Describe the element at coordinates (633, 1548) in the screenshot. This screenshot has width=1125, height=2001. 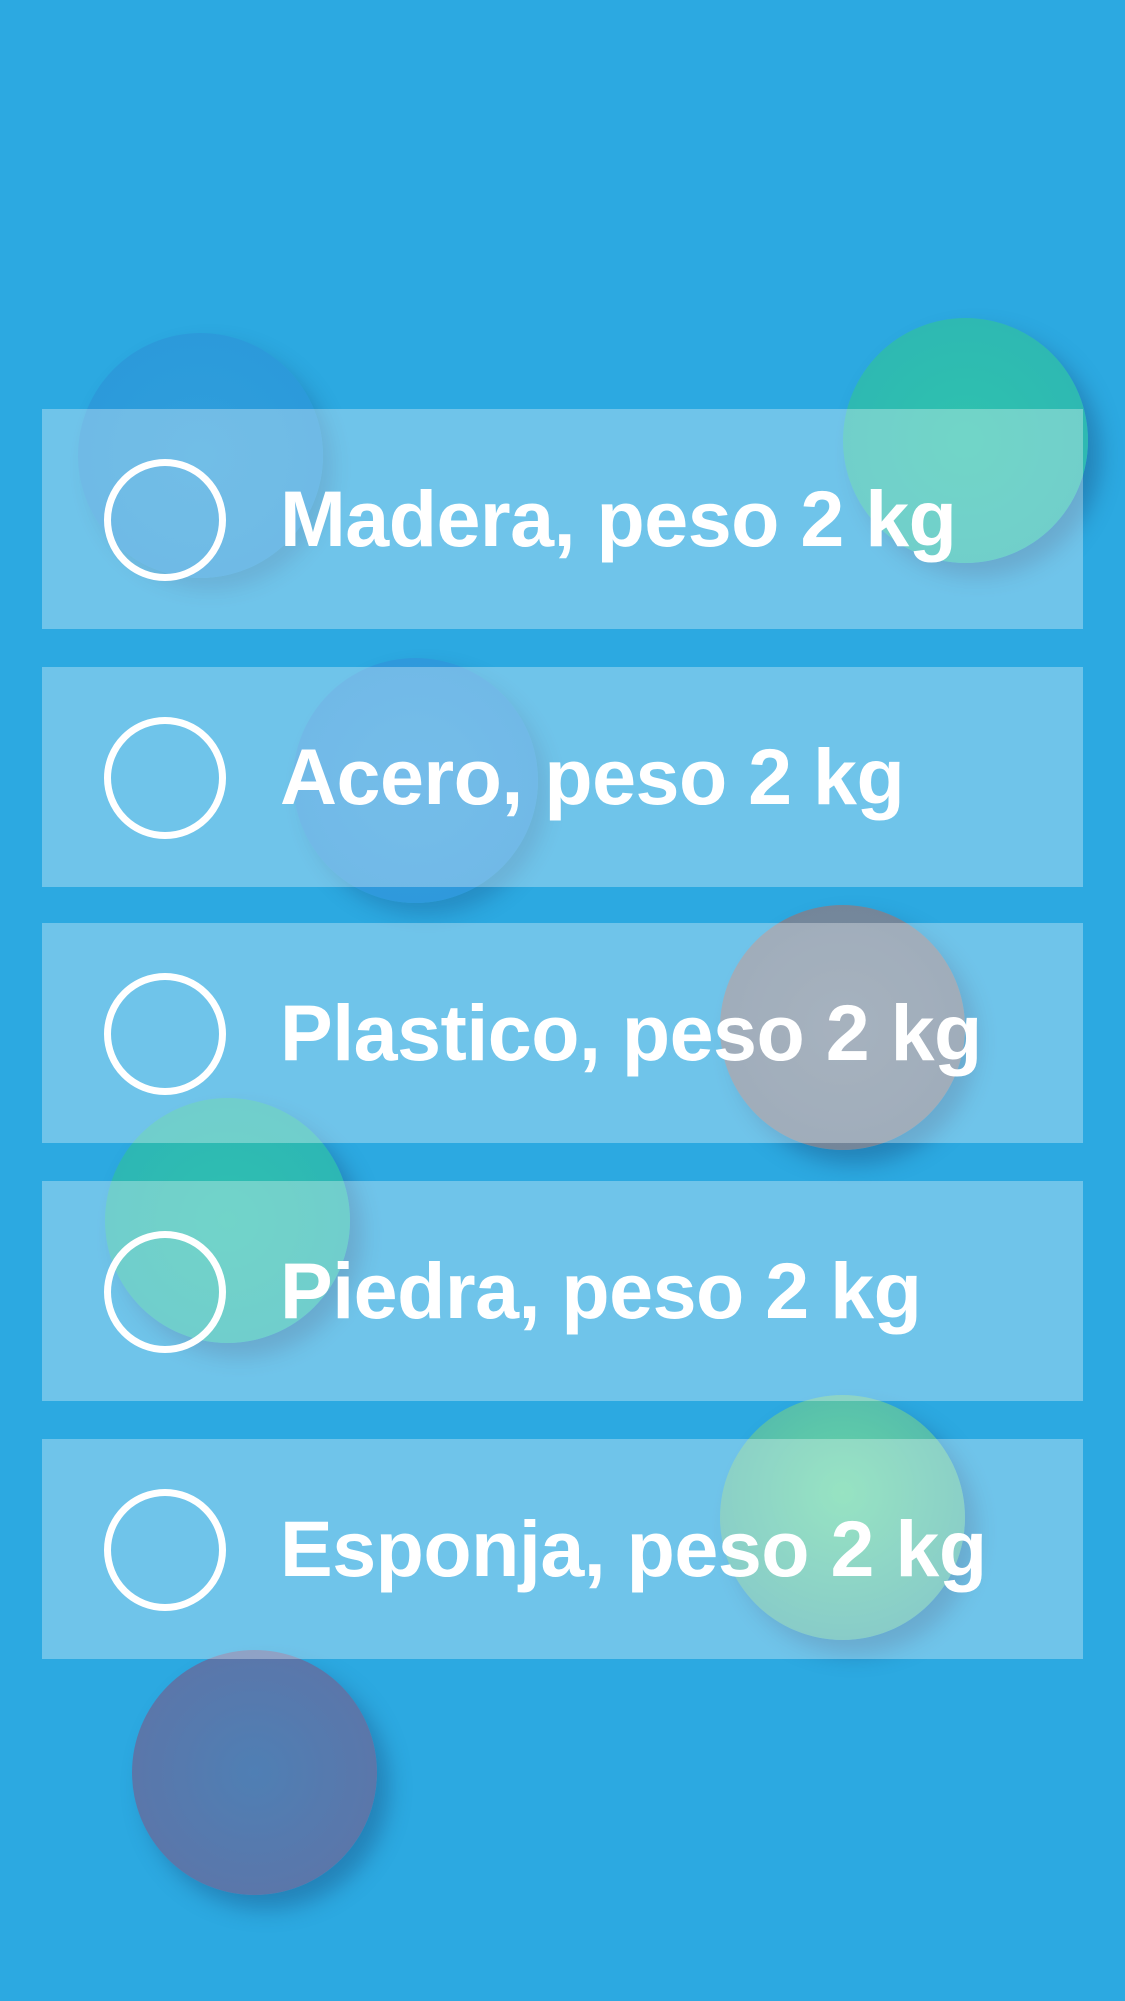
I see `answer-option-label: Esponja, peso 2 kg` at that location.